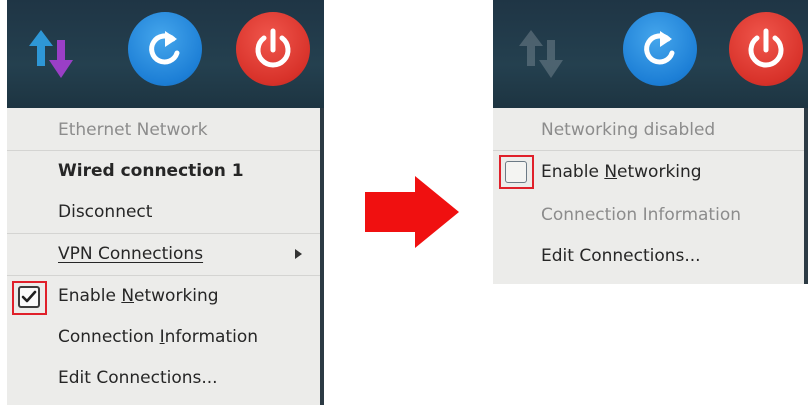 This screenshot has width=808, height=405. I want to click on menu-item-label: Disconnect, so click(105, 212).